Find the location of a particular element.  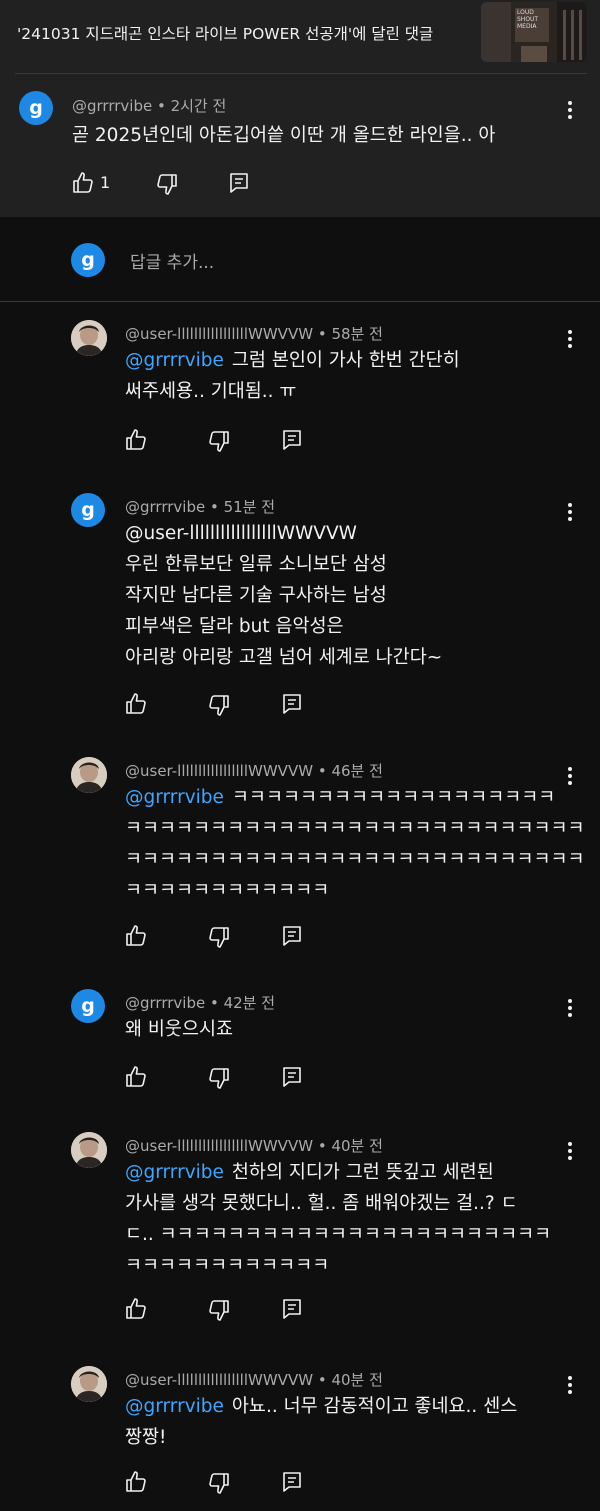

comment-time: 40분 전 is located at coordinates (357, 1146).